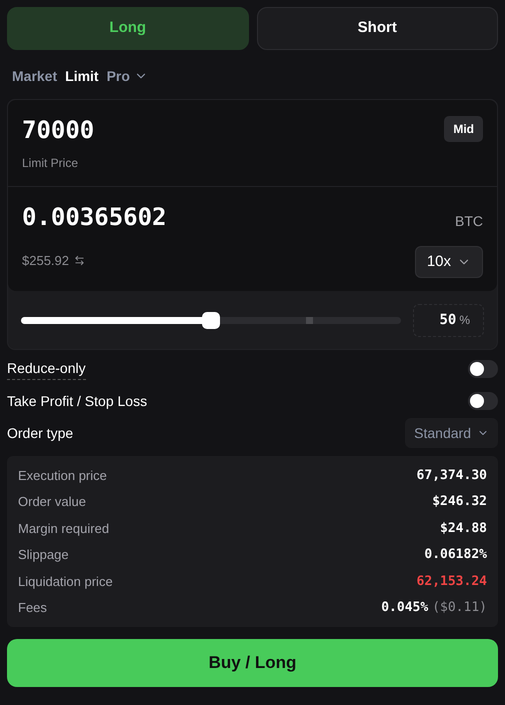  What do you see at coordinates (448, 262) in the screenshot?
I see `leverage-dropdown: 10x` at bounding box center [448, 262].